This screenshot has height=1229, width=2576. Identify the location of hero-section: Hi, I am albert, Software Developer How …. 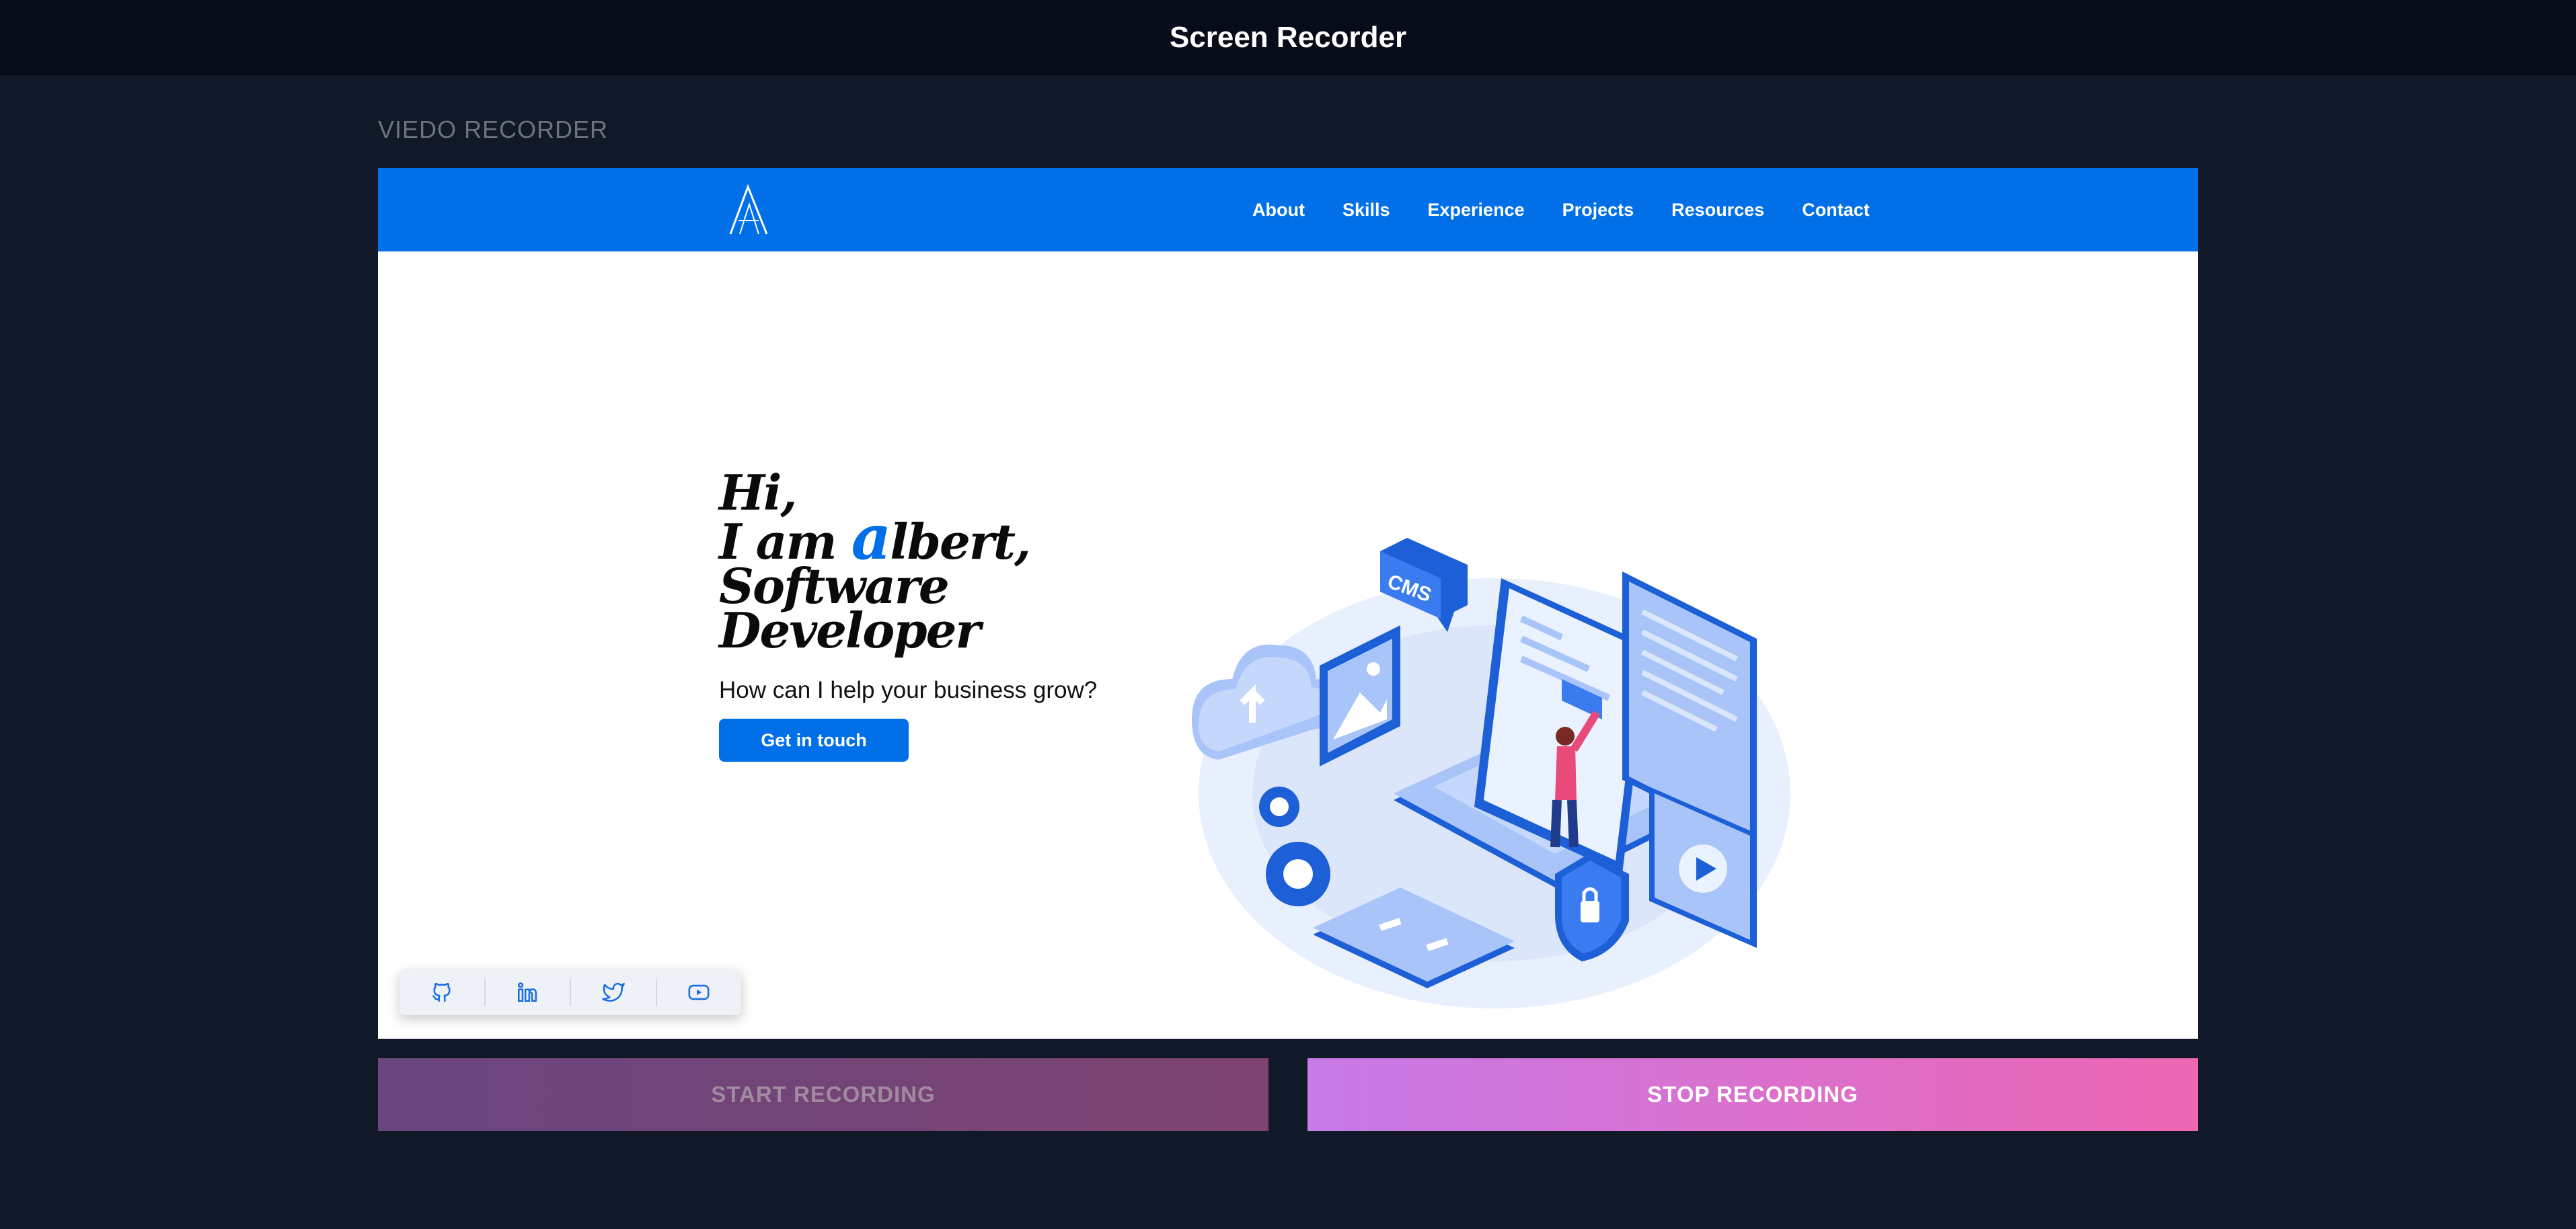
(947, 613).